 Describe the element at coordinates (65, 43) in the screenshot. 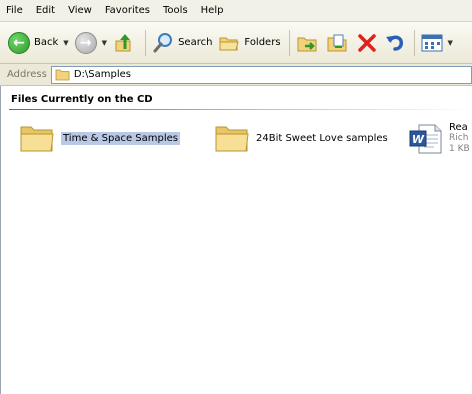

I see `back-dropdown-icon: ▼` at that location.